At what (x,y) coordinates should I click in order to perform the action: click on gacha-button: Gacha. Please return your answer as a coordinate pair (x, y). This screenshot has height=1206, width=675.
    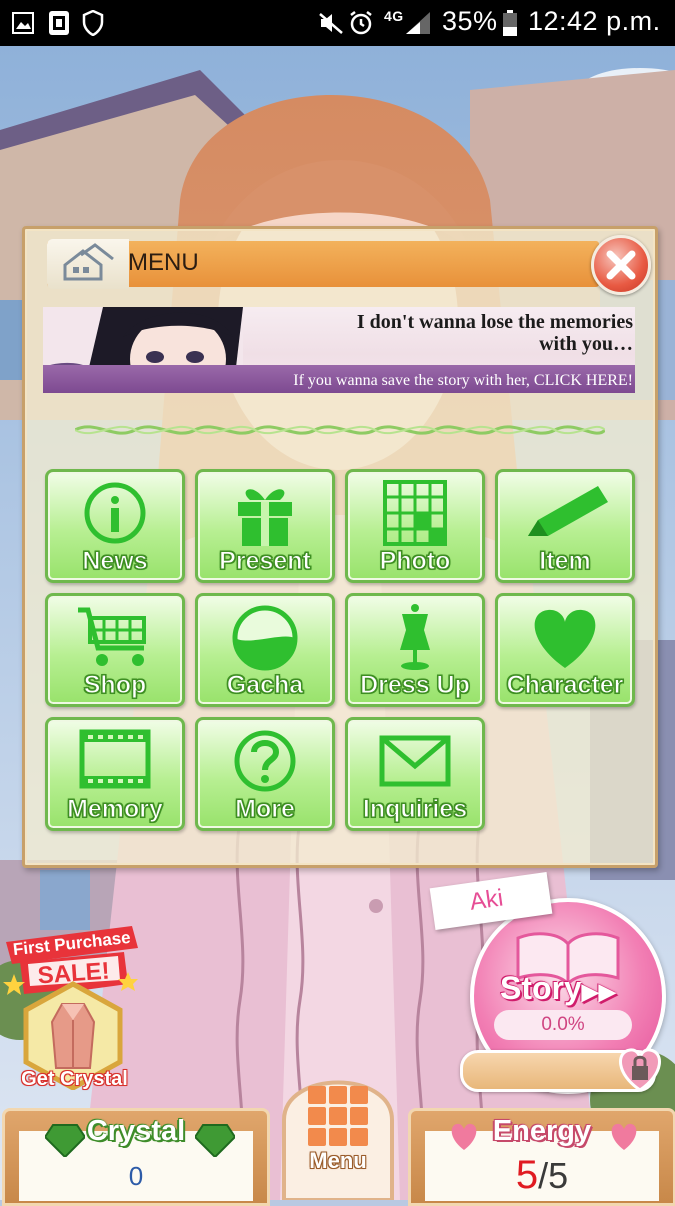
    Looking at the image, I should click on (265, 650).